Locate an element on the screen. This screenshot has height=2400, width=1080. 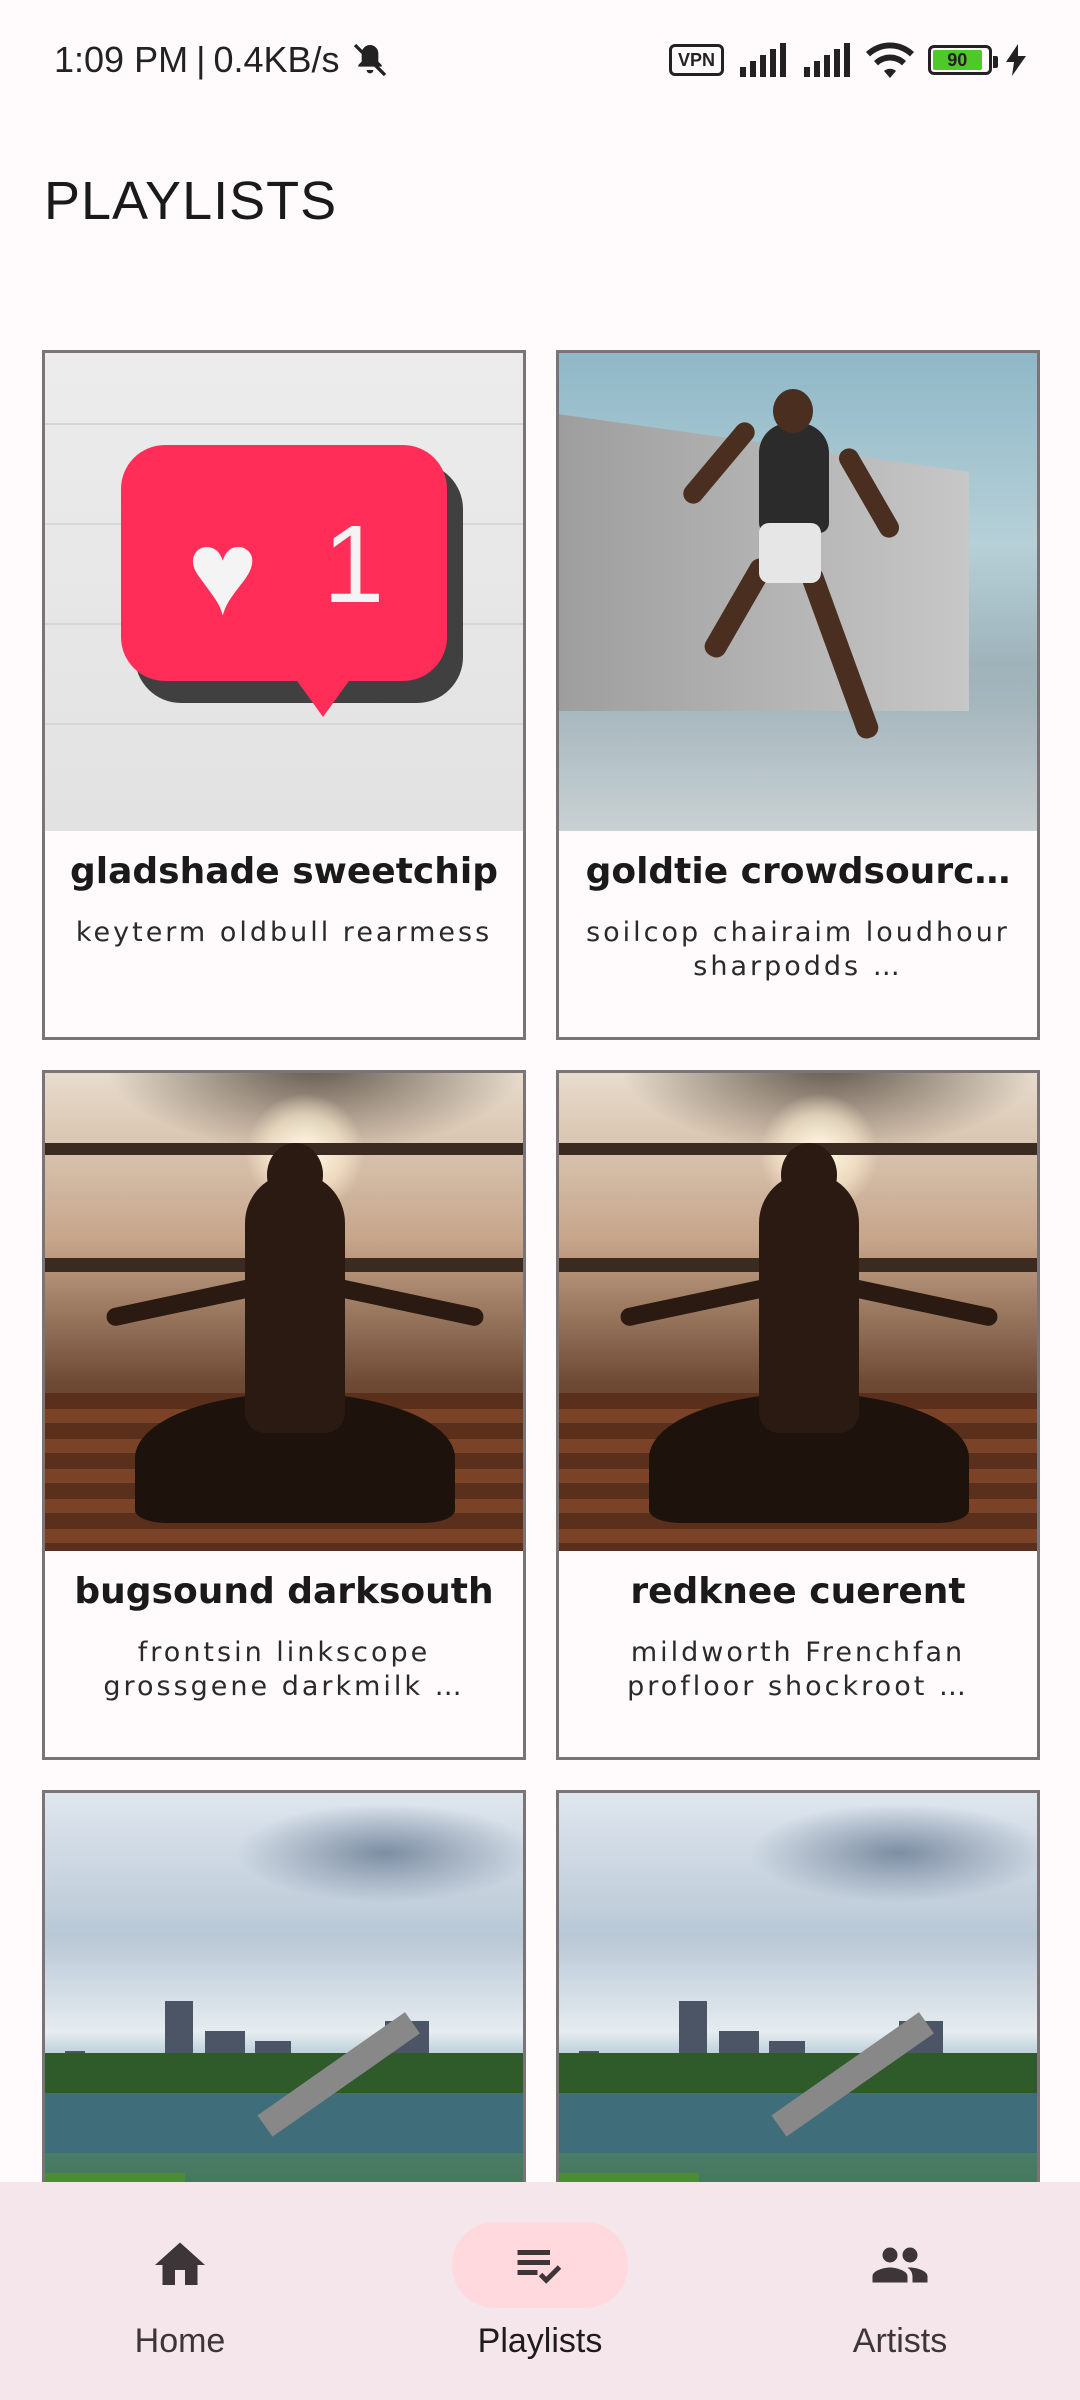
playlist-title: bugsound darksouth is located at coordinates (284, 1591).